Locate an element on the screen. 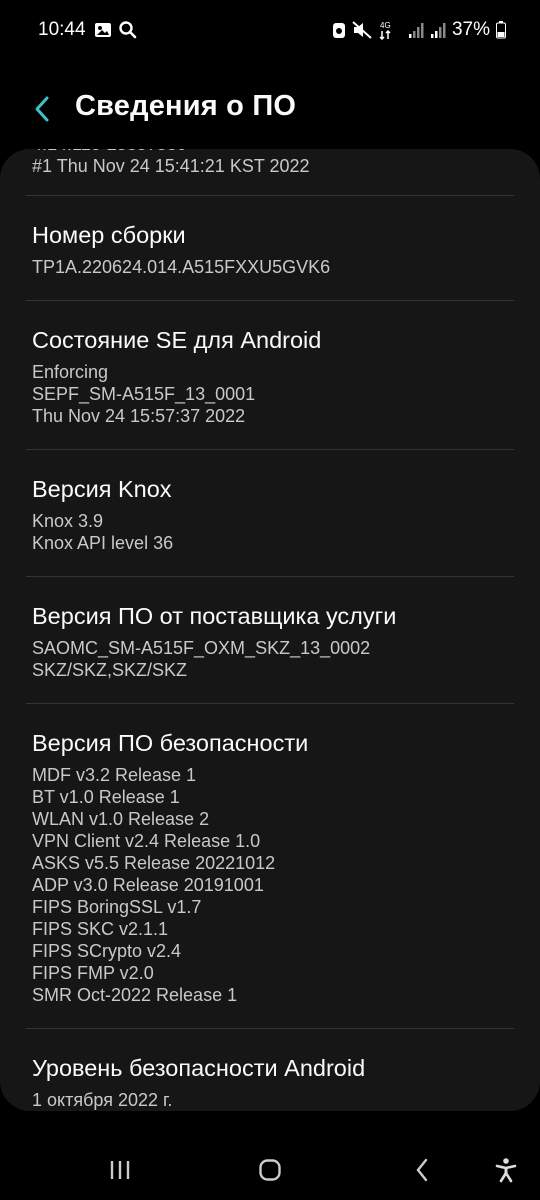  nav-back-button is located at coordinates (422, 1170).